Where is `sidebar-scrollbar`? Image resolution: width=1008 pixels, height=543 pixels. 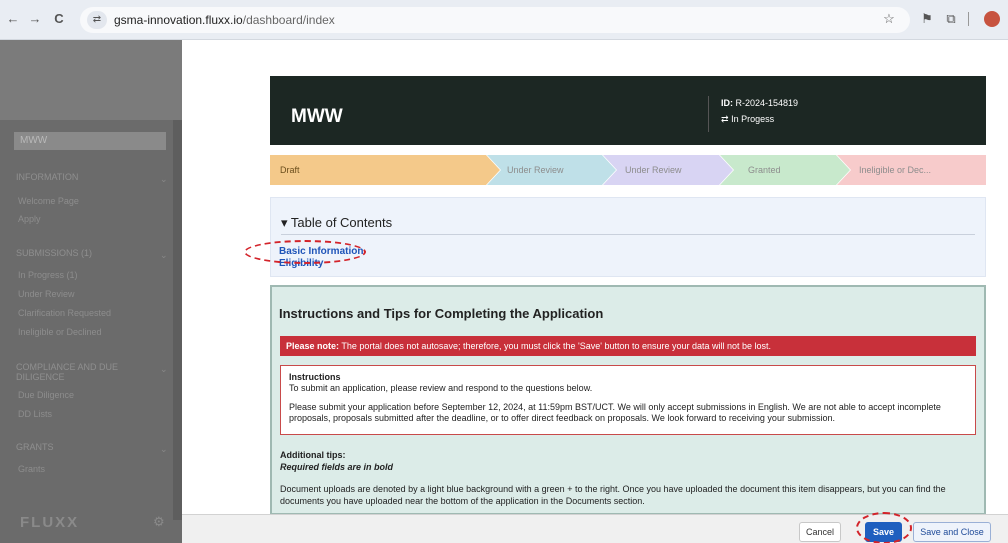
sidebar-scrollbar is located at coordinates (177, 320).